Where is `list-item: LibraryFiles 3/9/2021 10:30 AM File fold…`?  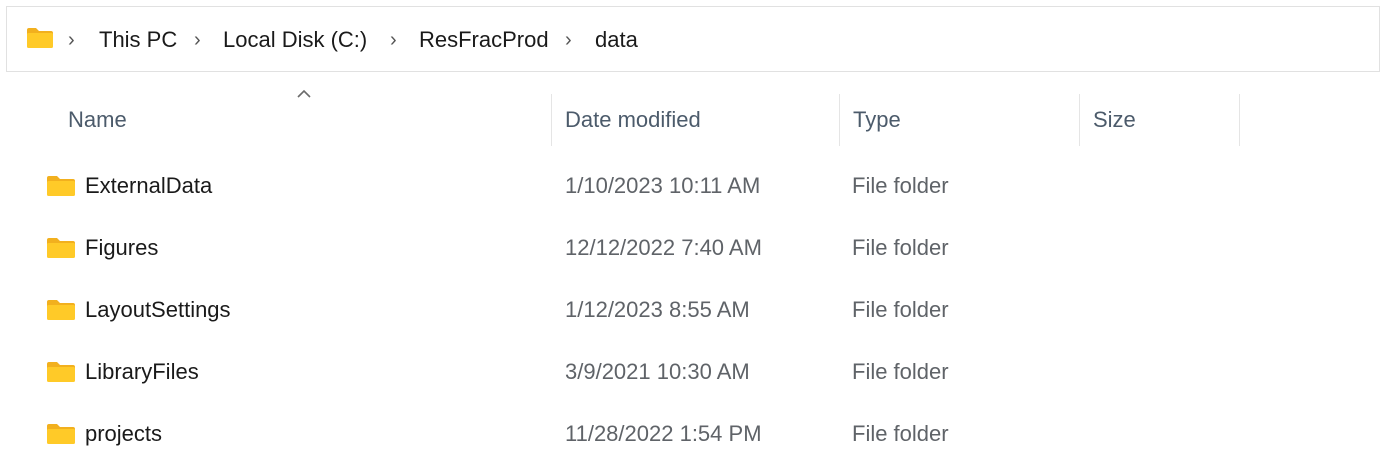
list-item: LibraryFiles 3/9/2021 10:30 AM File fold… is located at coordinates (691, 372).